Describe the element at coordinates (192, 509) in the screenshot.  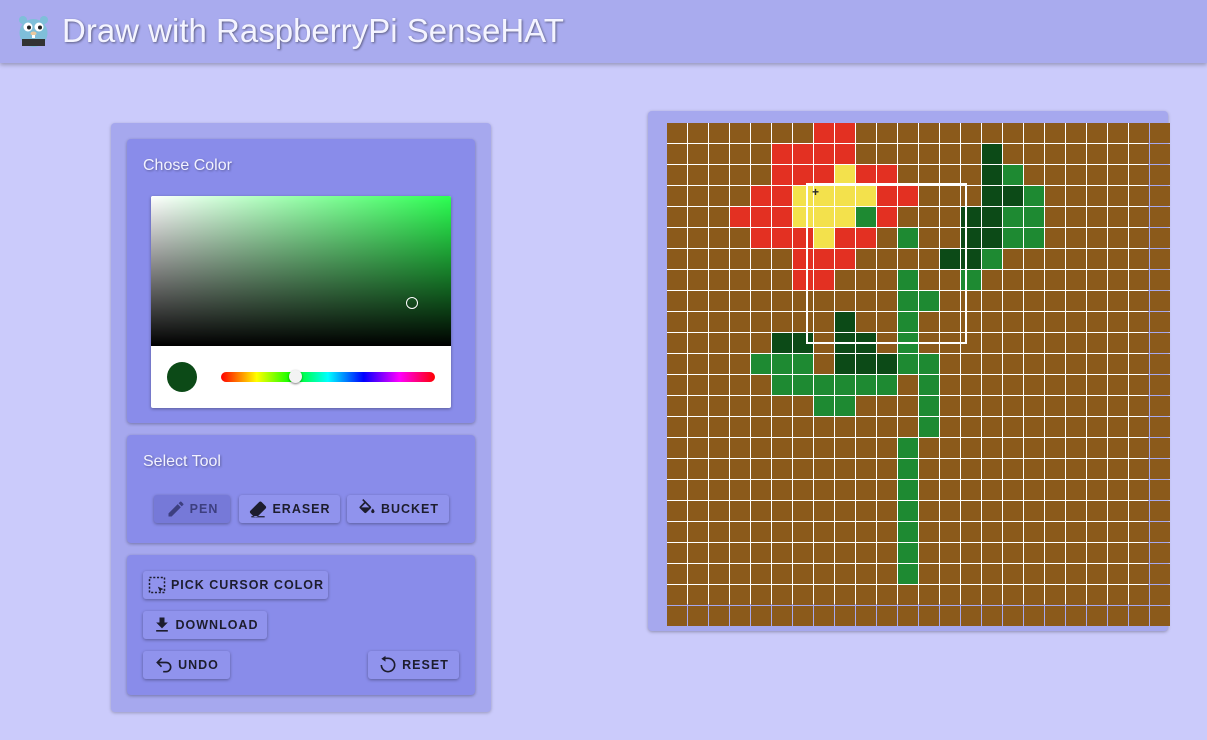
I see `pen-button: PEN` at that location.